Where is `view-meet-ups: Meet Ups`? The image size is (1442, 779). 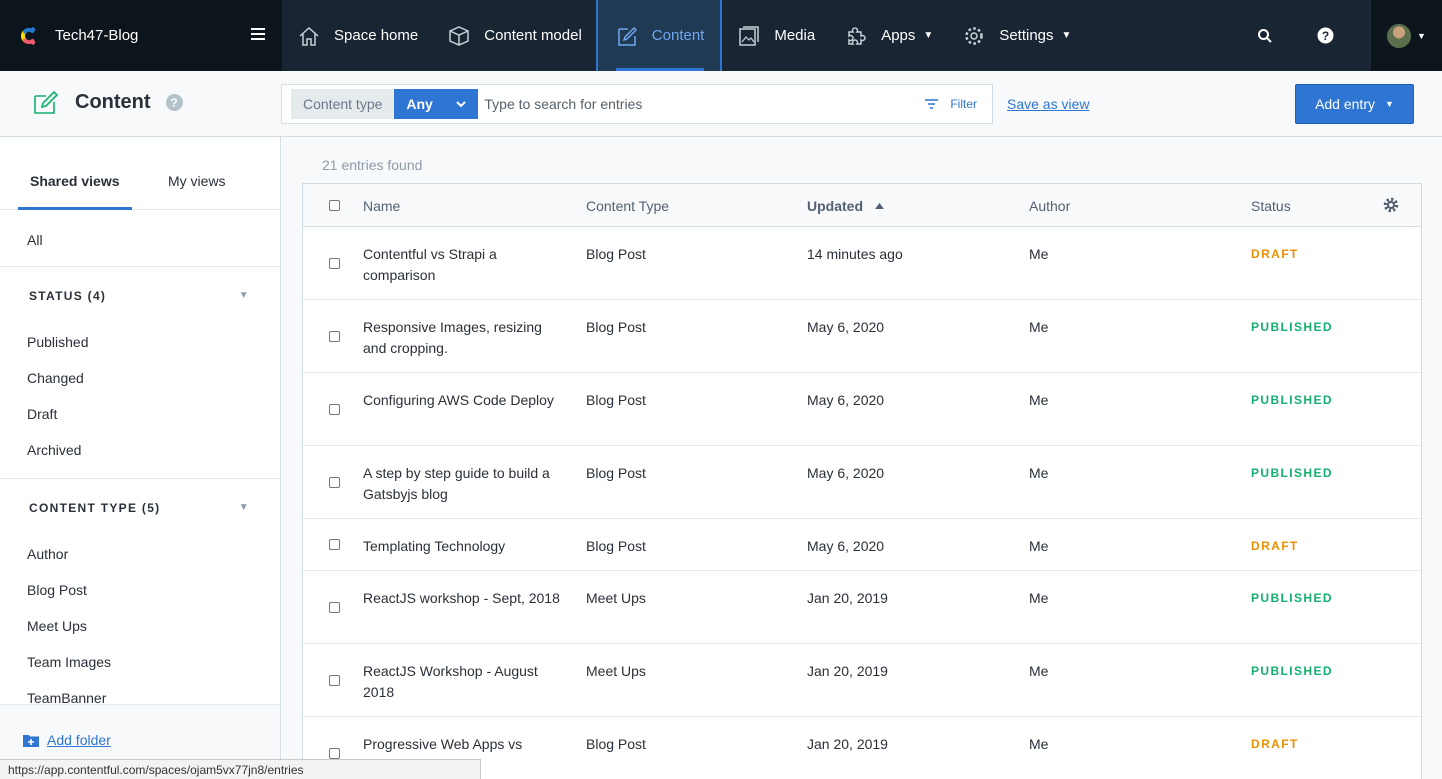
view-meet-ups: Meet Ups is located at coordinates (140, 626).